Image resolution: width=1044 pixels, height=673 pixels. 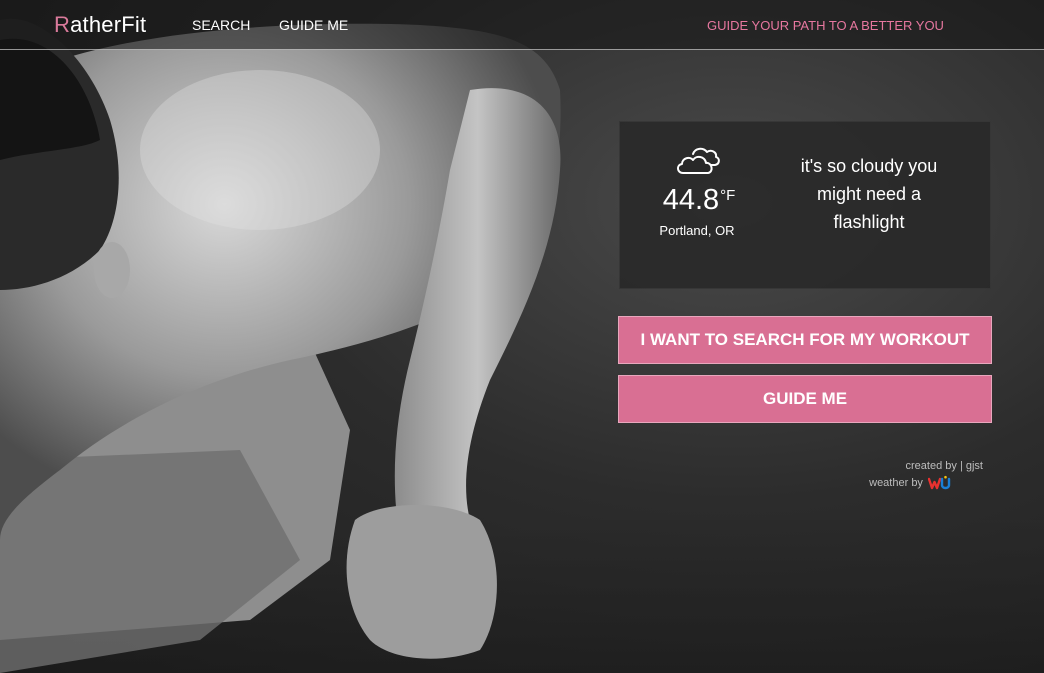 What do you see at coordinates (940, 483) in the screenshot?
I see `wu-logo-icon` at bounding box center [940, 483].